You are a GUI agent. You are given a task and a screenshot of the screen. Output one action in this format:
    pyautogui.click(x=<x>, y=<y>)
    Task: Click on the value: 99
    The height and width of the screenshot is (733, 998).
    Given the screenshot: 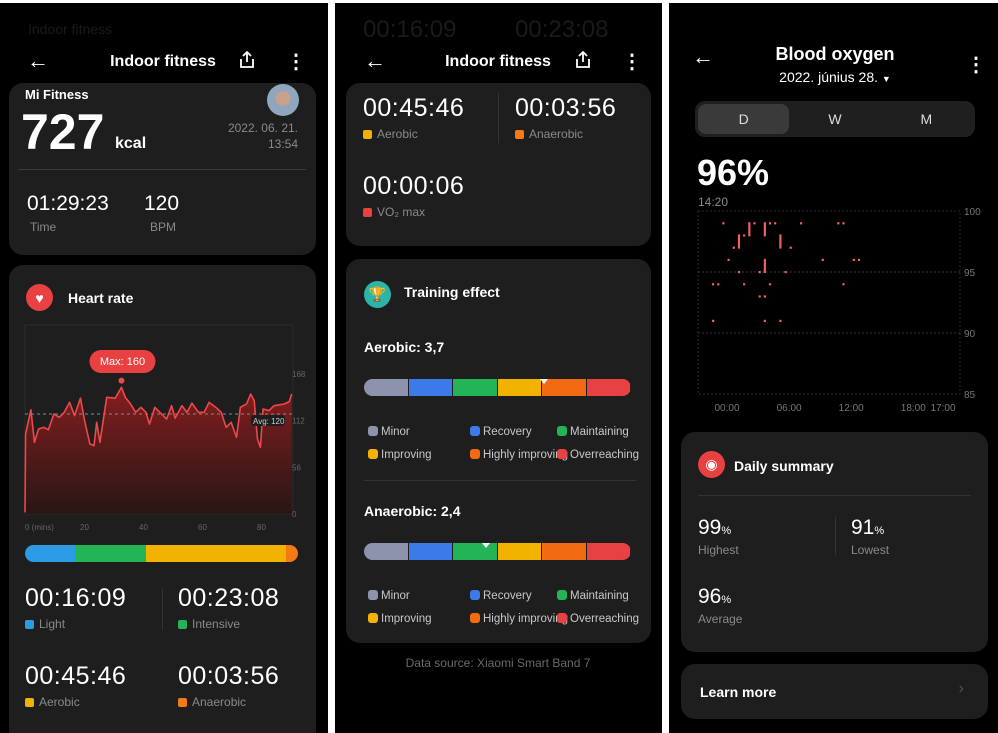 What is the action you would take?
    pyautogui.click(x=710, y=527)
    